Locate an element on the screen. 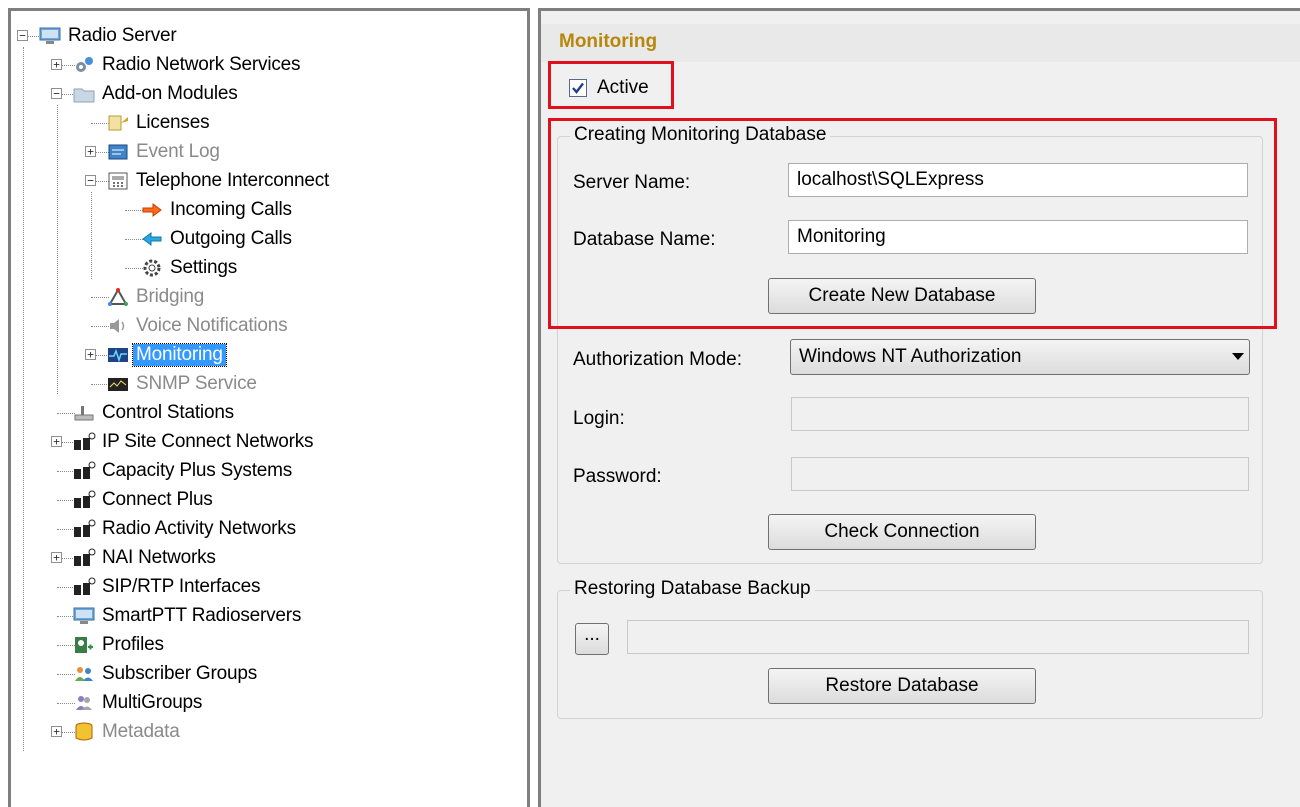 The image size is (1300, 807). authorization-mode-value: Windows NT Authorization is located at coordinates (910, 356).